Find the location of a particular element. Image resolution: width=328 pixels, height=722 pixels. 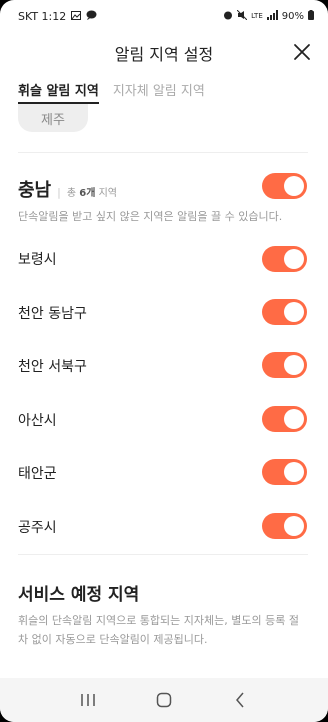

header: 알림 지역 설정 is located at coordinates (164, 52).